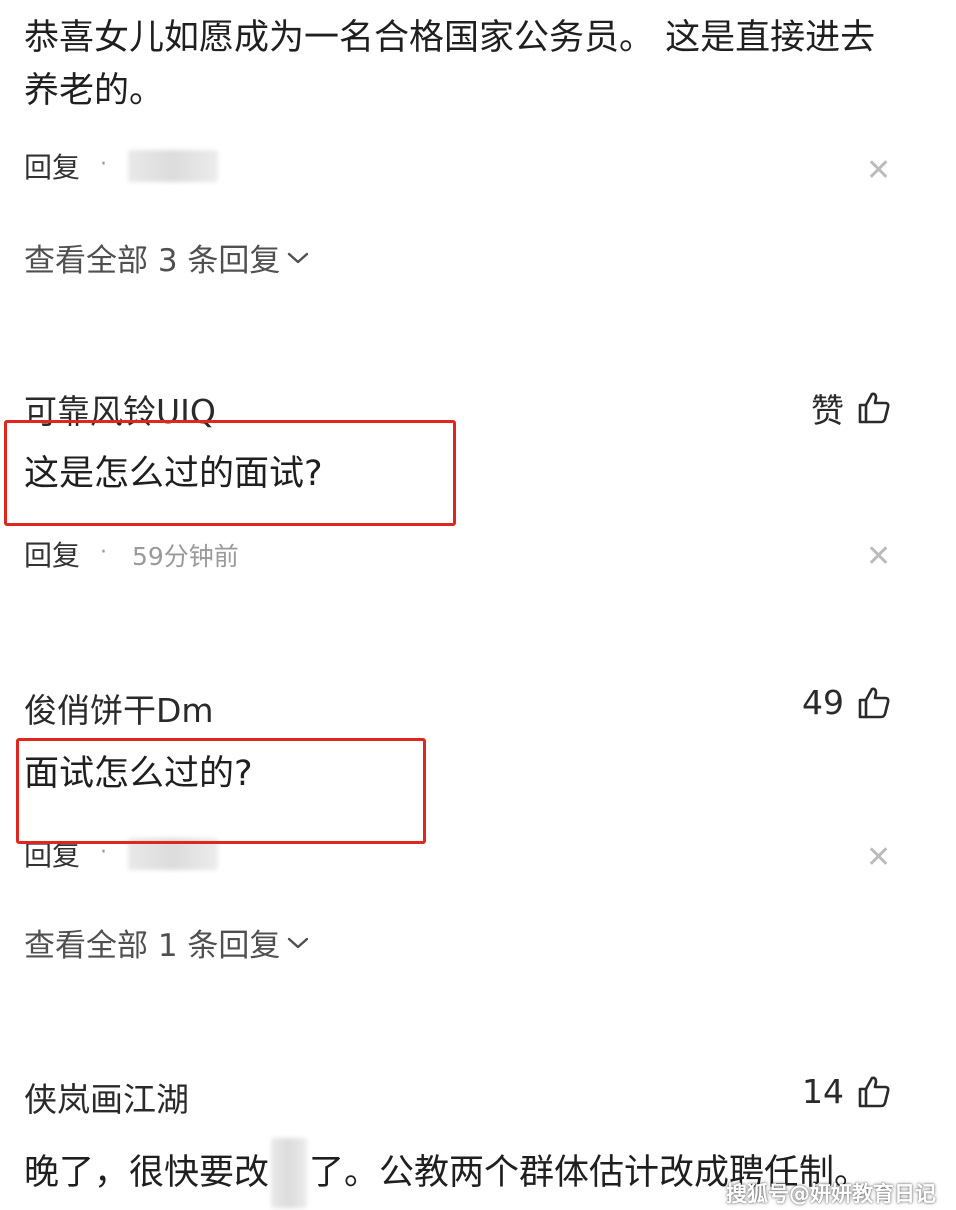 This screenshot has height=1210, width=956. I want to click on view-all-replies-button: 查看全部 1 条回复, so click(167, 942).